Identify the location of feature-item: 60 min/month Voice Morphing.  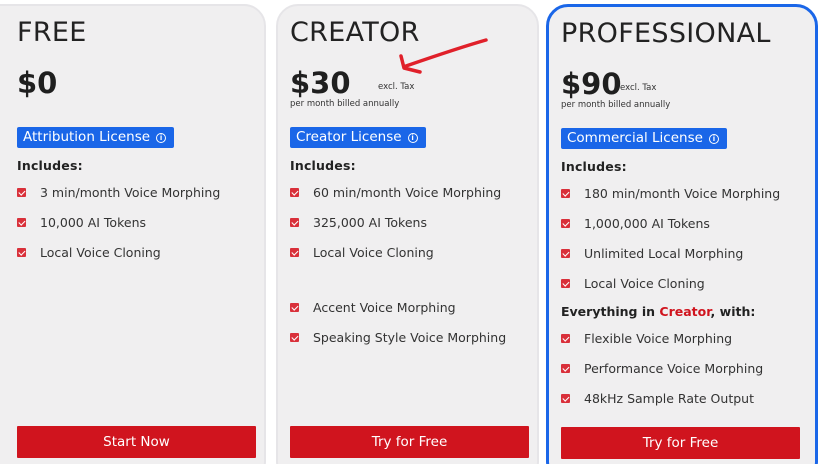
(395, 192).